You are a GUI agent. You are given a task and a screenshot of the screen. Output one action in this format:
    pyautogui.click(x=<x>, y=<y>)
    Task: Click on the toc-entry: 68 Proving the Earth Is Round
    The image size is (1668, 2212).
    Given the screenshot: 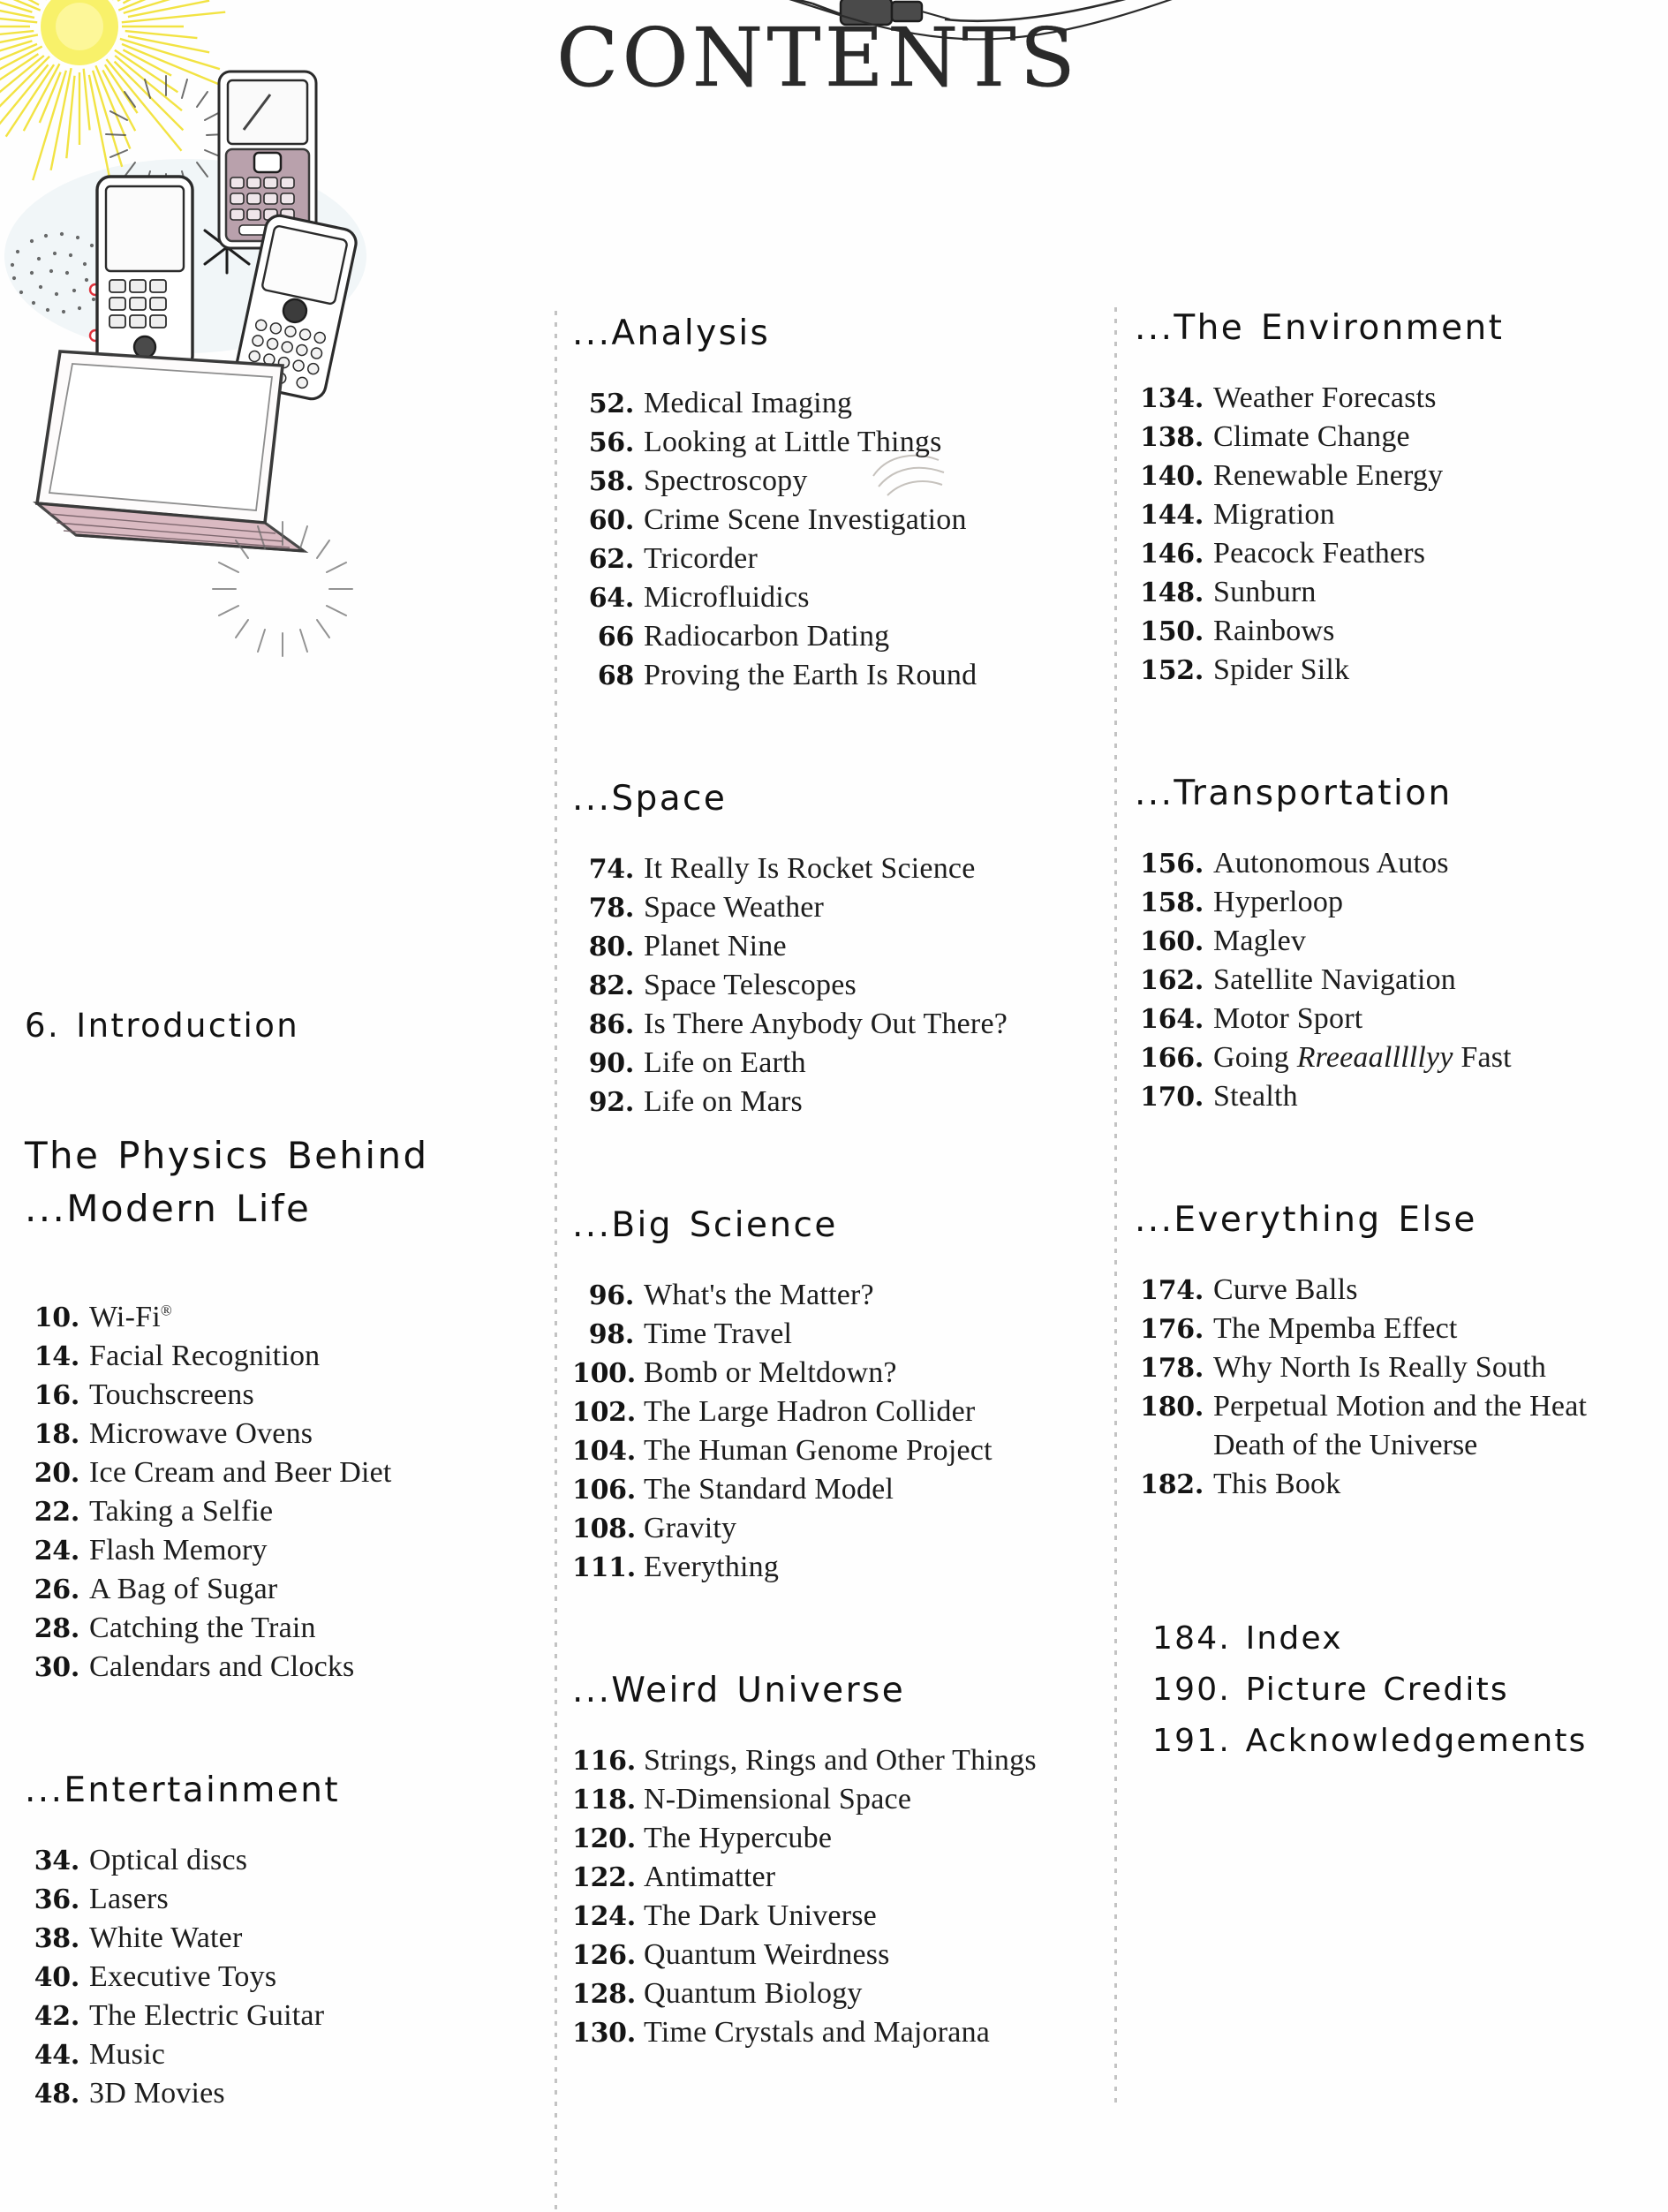 What is the action you would take?
    pyautogui.click(x=837, y=675)
    